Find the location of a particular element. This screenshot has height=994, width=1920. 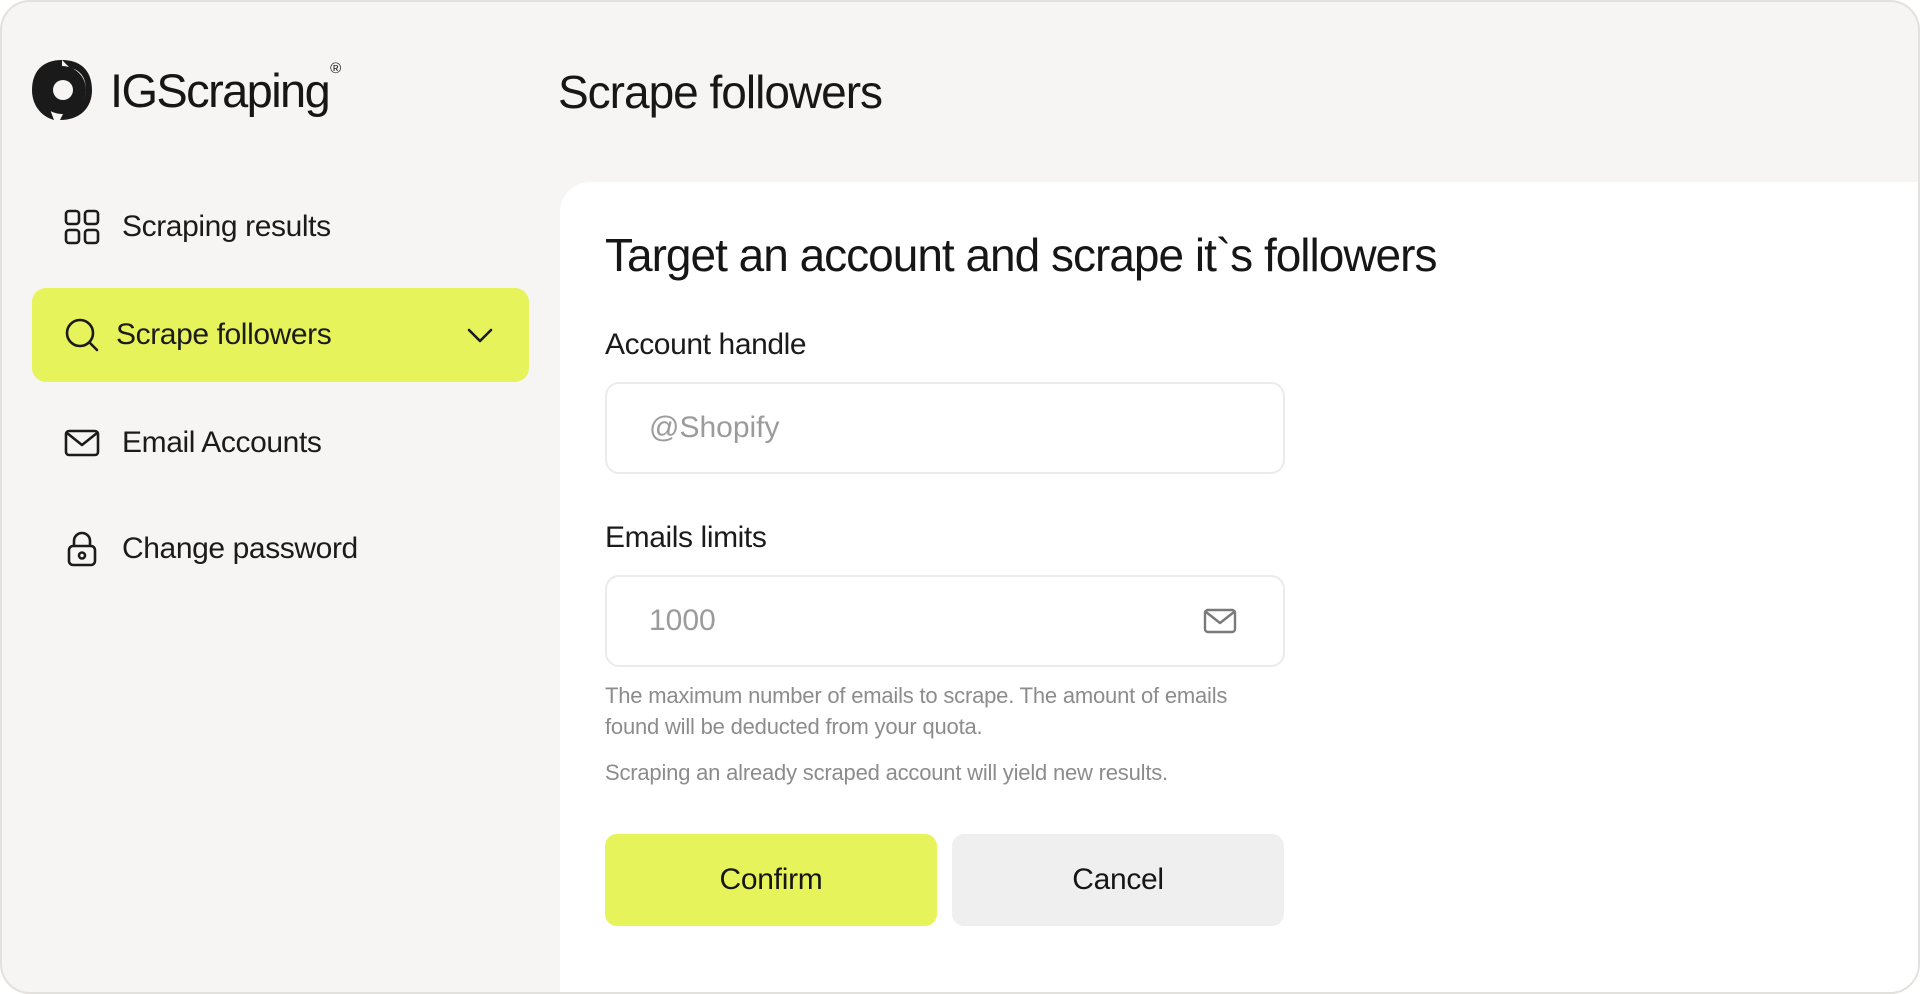

lock-icon is located at coordinates (82, 549).